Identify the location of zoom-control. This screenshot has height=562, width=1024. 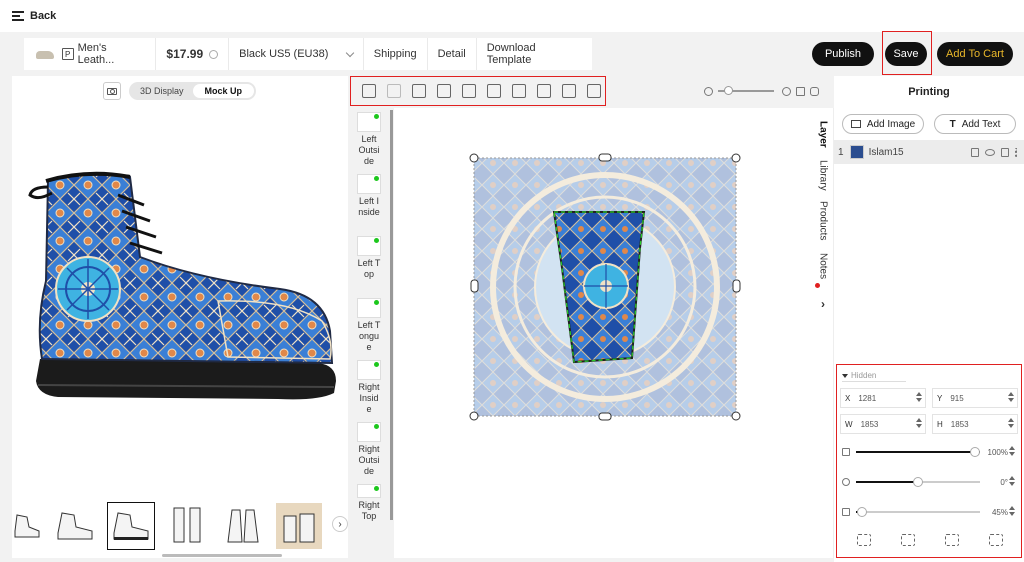
(764, 91).